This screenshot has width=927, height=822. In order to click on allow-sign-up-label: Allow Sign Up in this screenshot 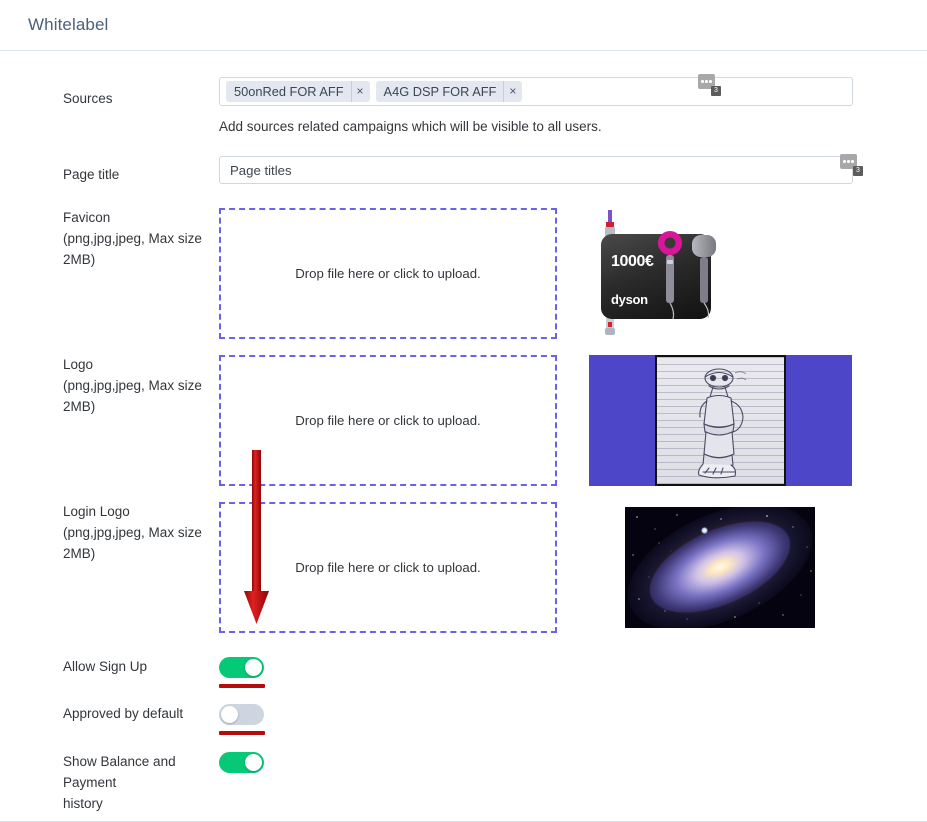, I will do `click(105, 666)`.